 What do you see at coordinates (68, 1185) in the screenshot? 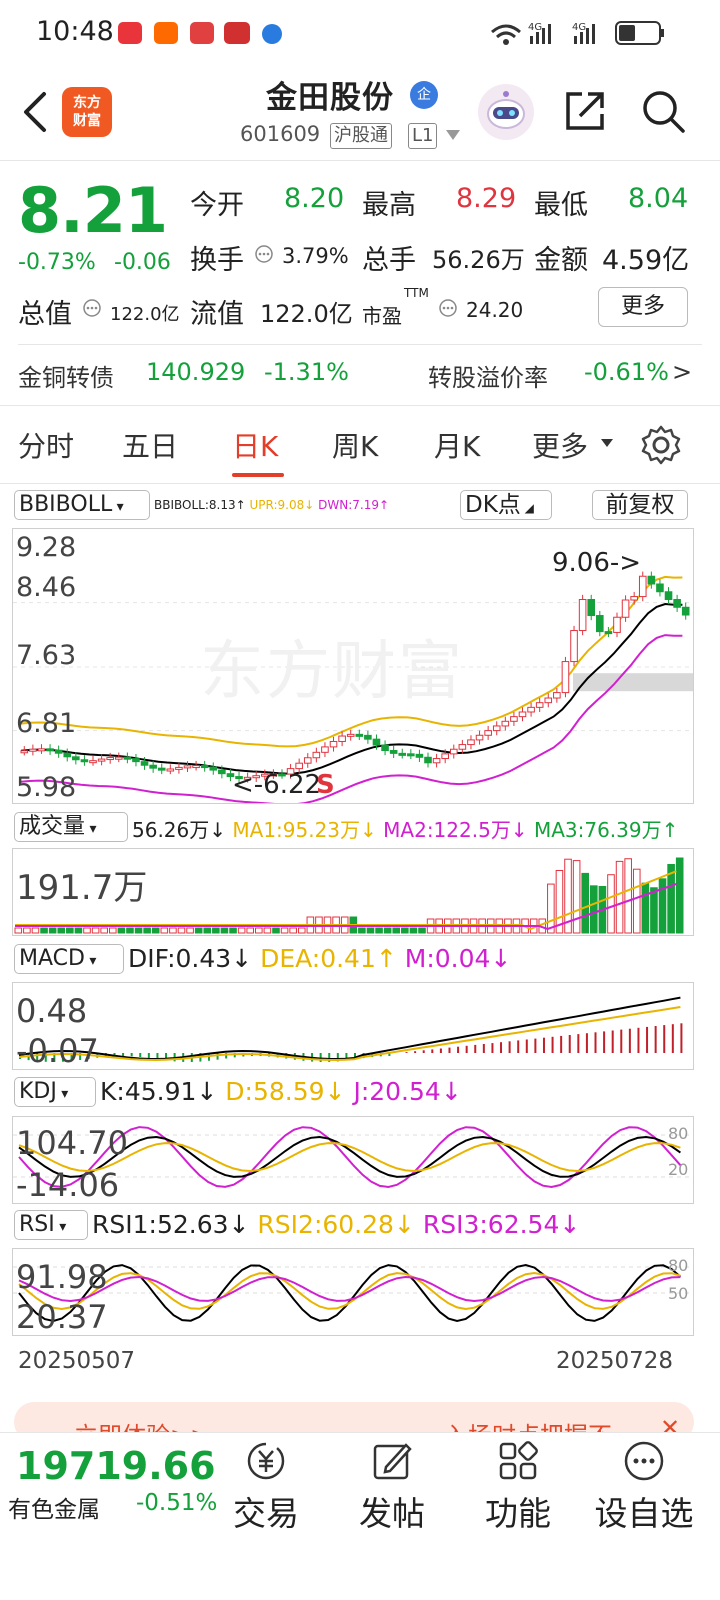
I see `kdj-y-bottom: -14.06` at bounding box center [68, 1185].